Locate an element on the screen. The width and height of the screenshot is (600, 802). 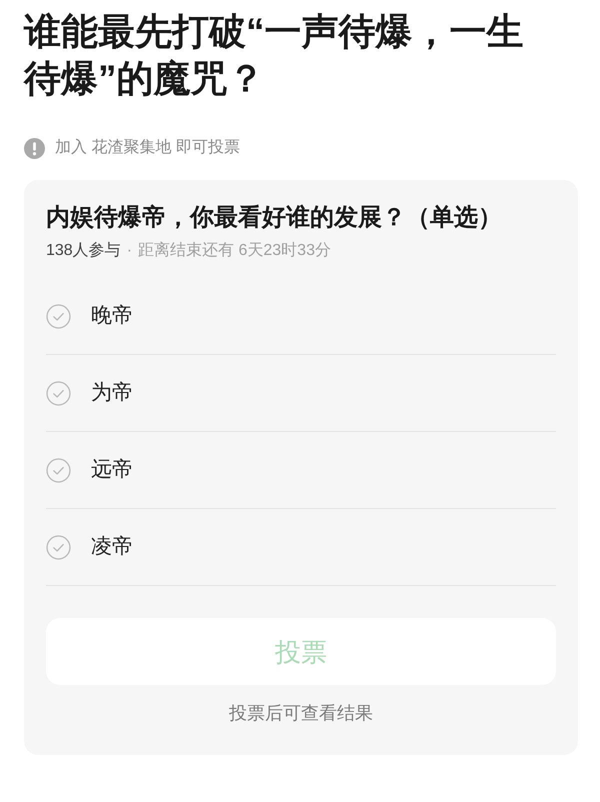
poll-option: 为帝 is located at coordinates (301, 393).